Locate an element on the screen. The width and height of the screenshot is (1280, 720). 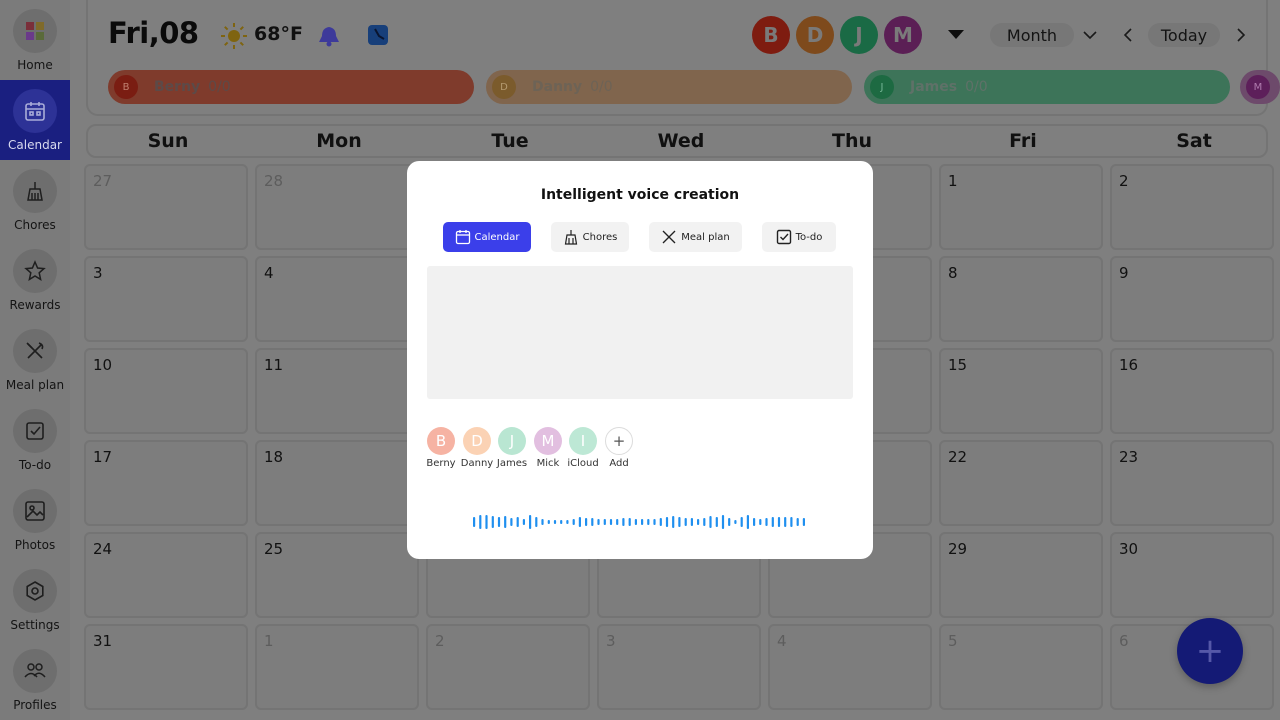
member-bar: D Danny 0/0 is located at coordinates (669, 87).